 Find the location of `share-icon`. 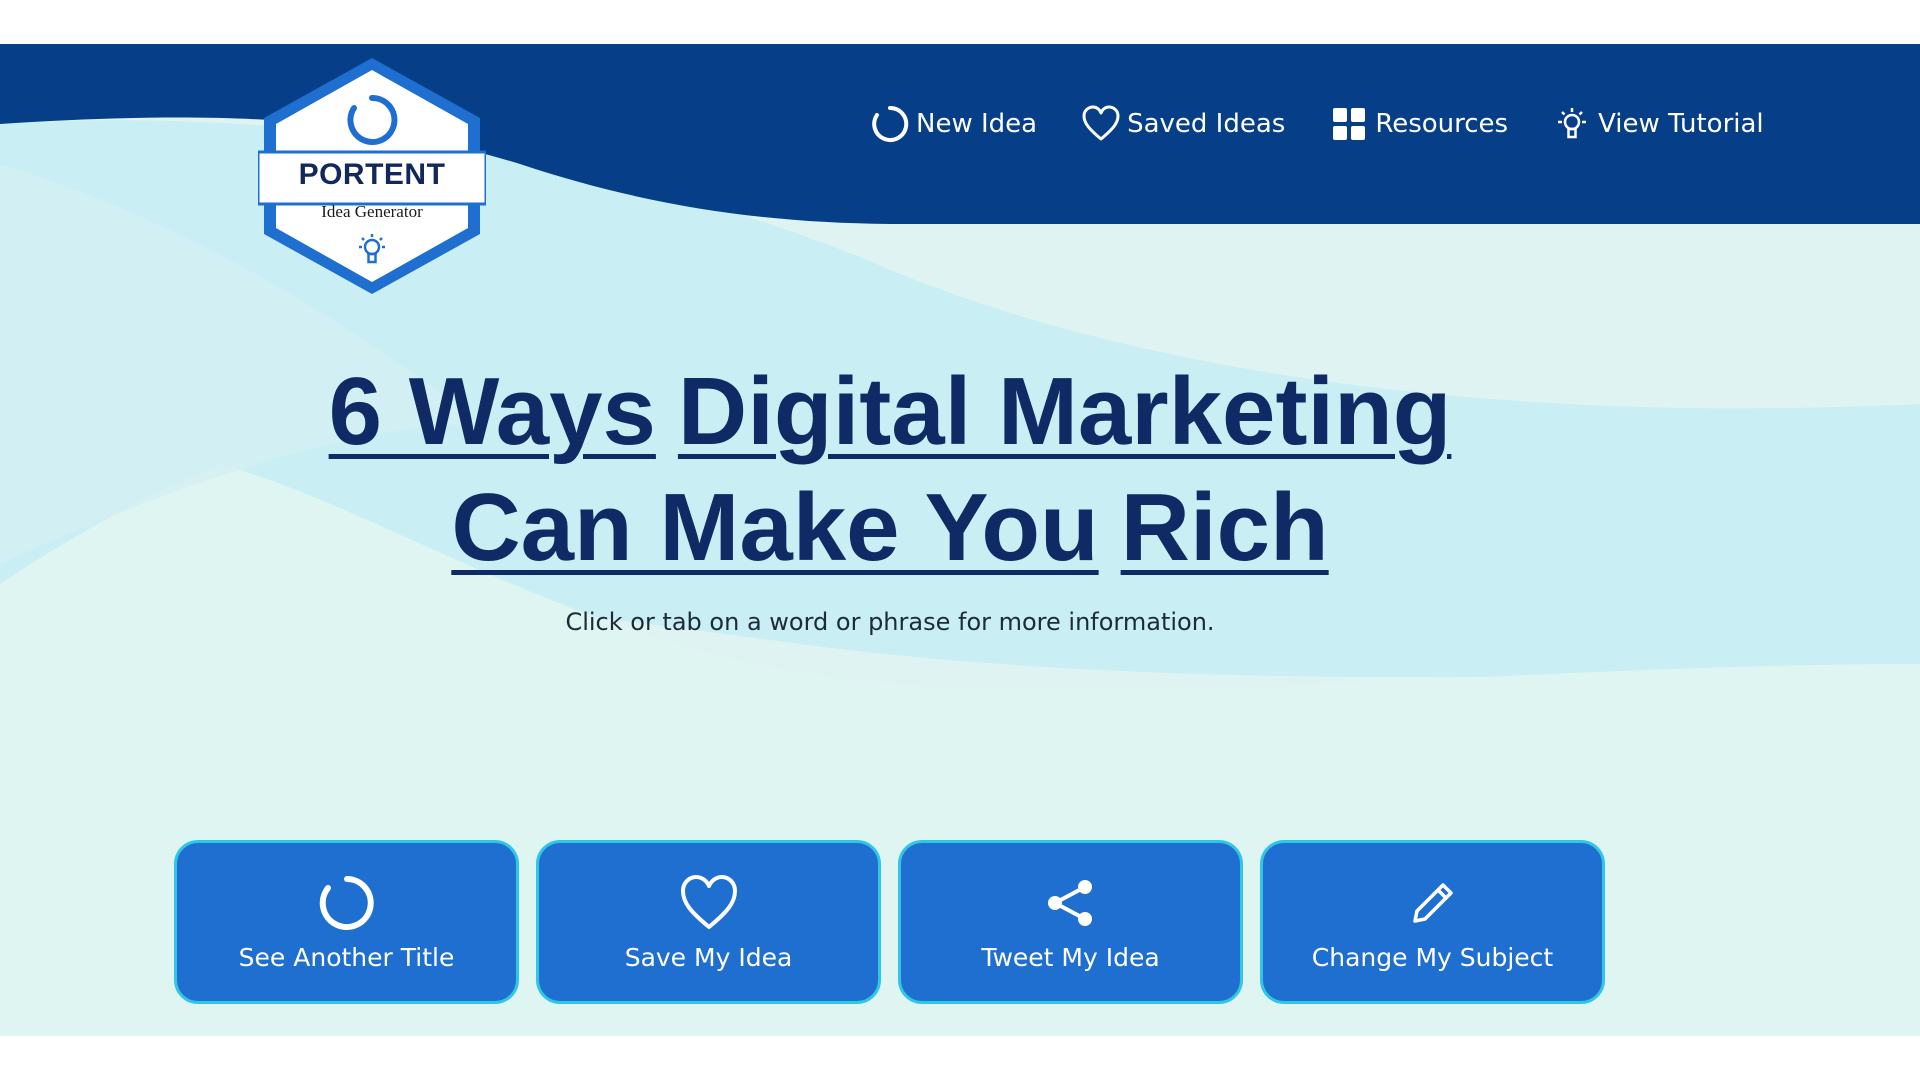

share-icon is located at coordinates (1071, 903).